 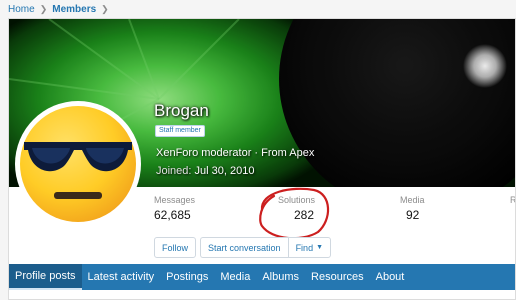 I want to click on joined-value: Jul 30, 2010, so click(x=224, y=171).